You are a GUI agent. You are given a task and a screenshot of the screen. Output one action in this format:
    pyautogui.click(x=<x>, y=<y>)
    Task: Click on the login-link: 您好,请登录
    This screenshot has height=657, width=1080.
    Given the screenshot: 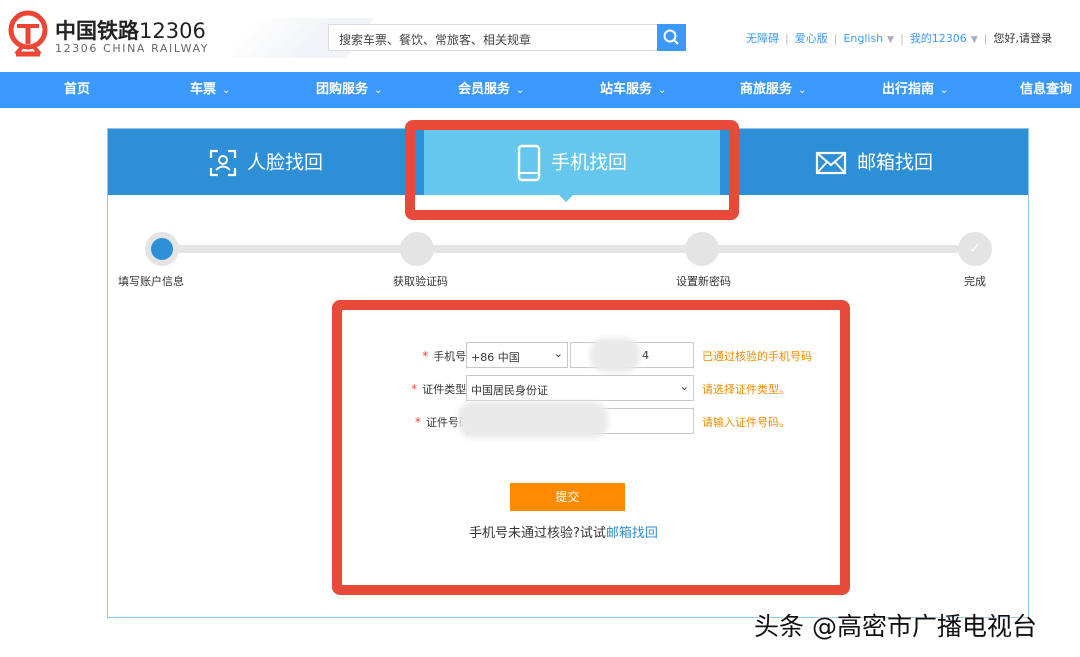 What is the action you would take?
    pyautogui.click(x=1022, y=38)
    